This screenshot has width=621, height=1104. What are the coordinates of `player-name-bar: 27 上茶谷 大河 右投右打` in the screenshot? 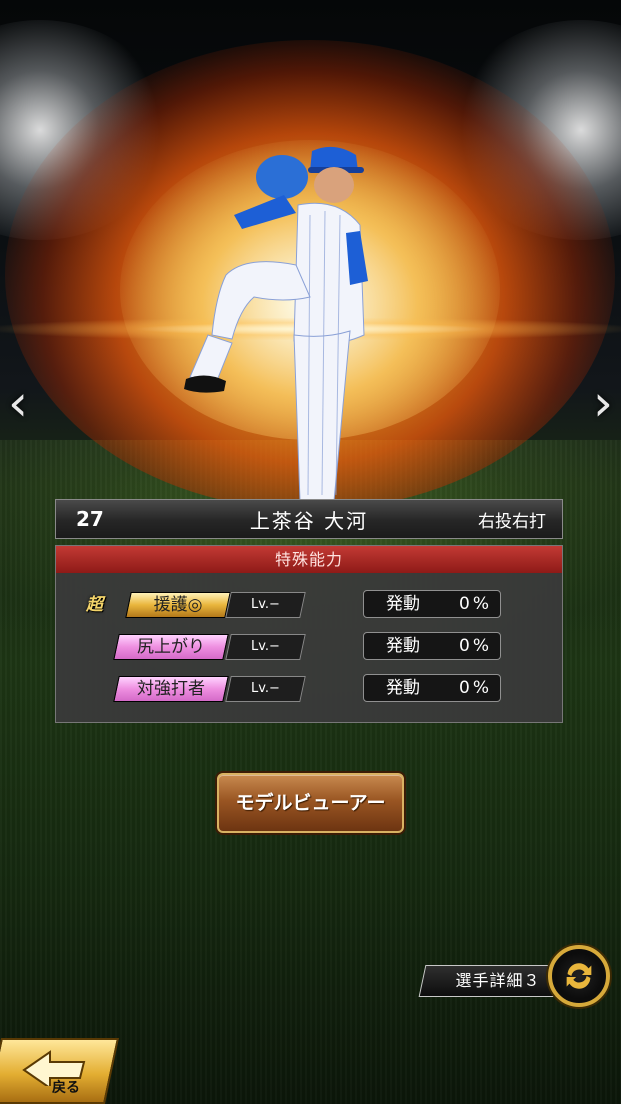 It's located at (309, 519).